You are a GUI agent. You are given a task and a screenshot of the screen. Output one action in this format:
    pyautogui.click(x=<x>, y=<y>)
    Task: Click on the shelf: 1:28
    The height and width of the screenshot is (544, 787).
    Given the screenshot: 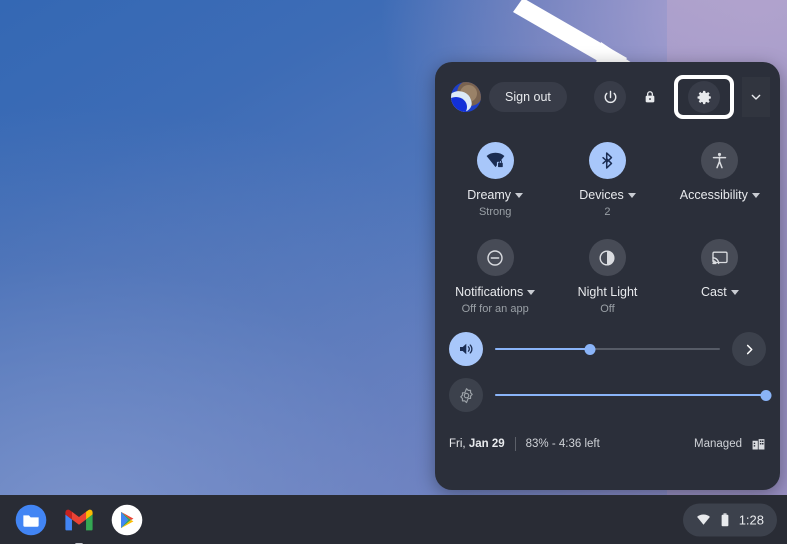 What is the action you would take?
    pyautogui.click(x=393, y=519)
    